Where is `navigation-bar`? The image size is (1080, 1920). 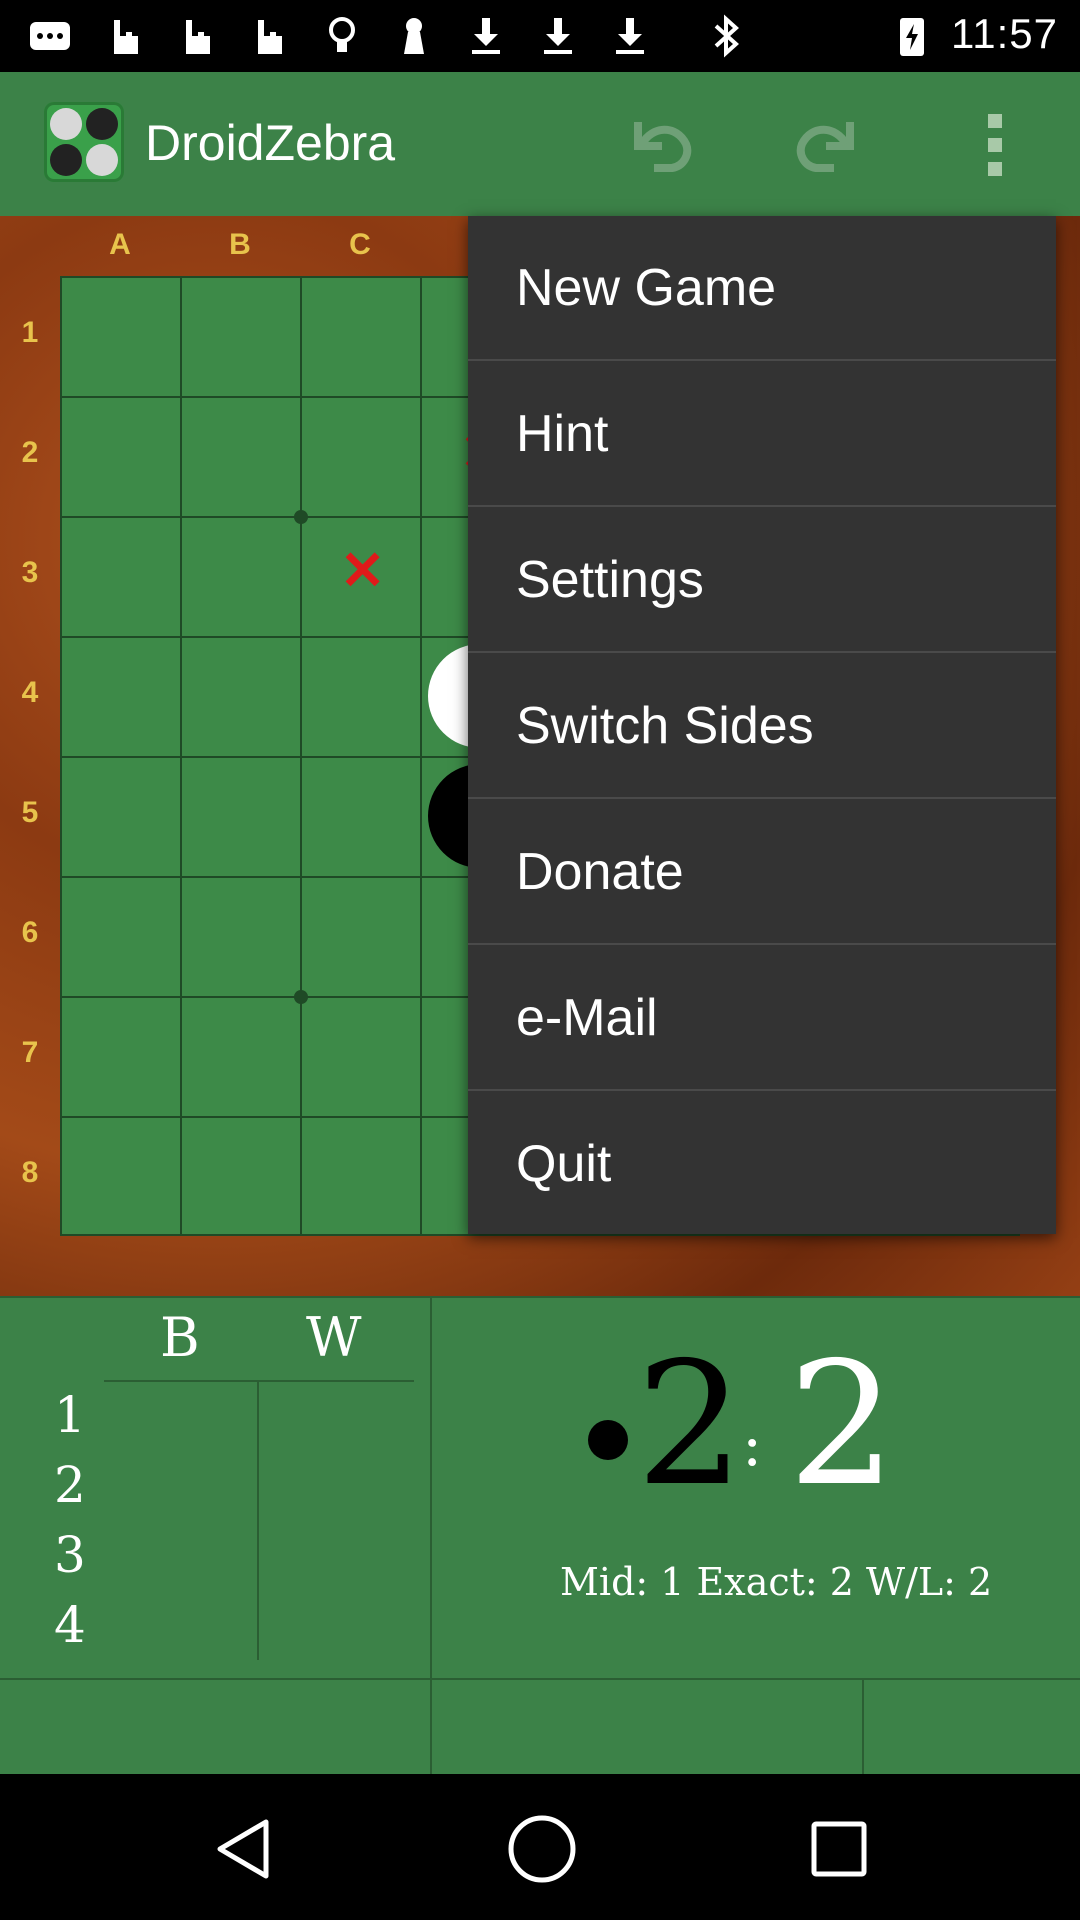 navigation-bar is located at coordinates (540, 1847).